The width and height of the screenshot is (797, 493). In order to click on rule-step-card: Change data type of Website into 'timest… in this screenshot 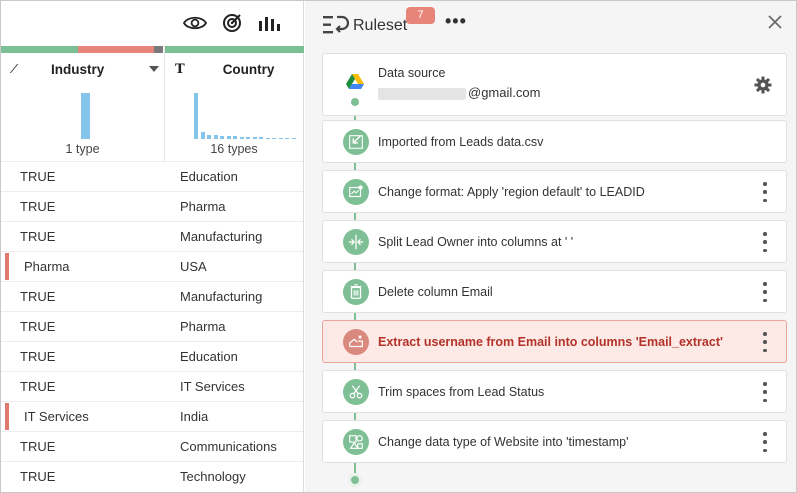, I will do `click(554, 441)`.